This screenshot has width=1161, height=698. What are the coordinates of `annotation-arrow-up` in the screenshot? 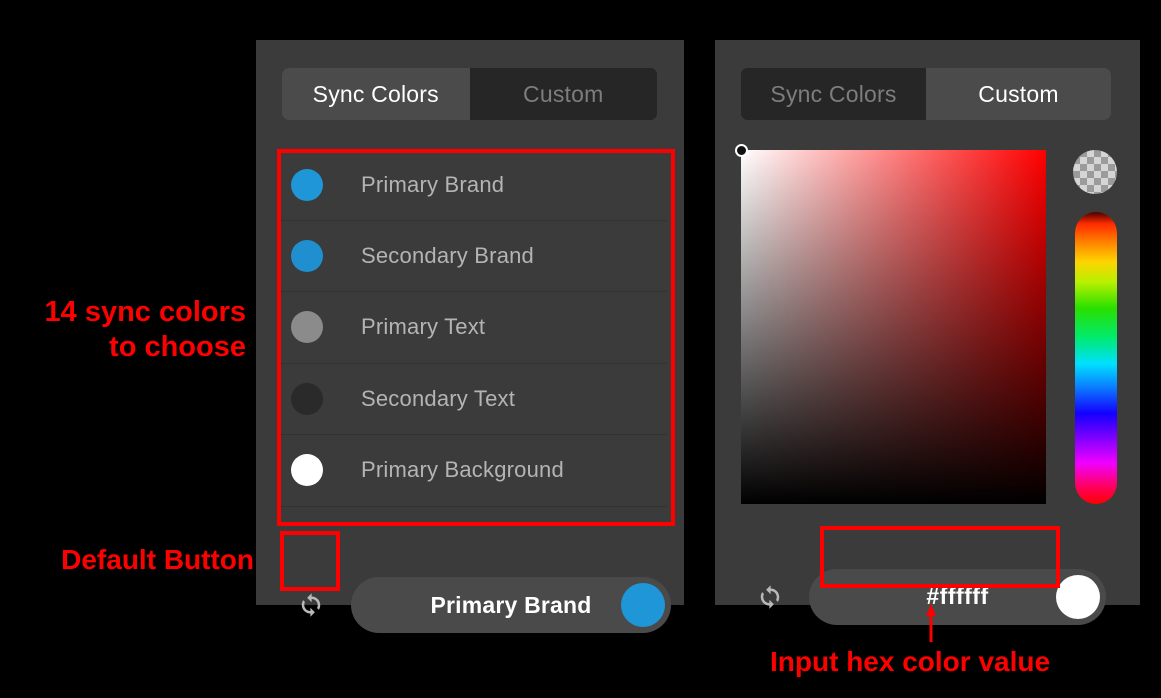 It's located at (931, 623).